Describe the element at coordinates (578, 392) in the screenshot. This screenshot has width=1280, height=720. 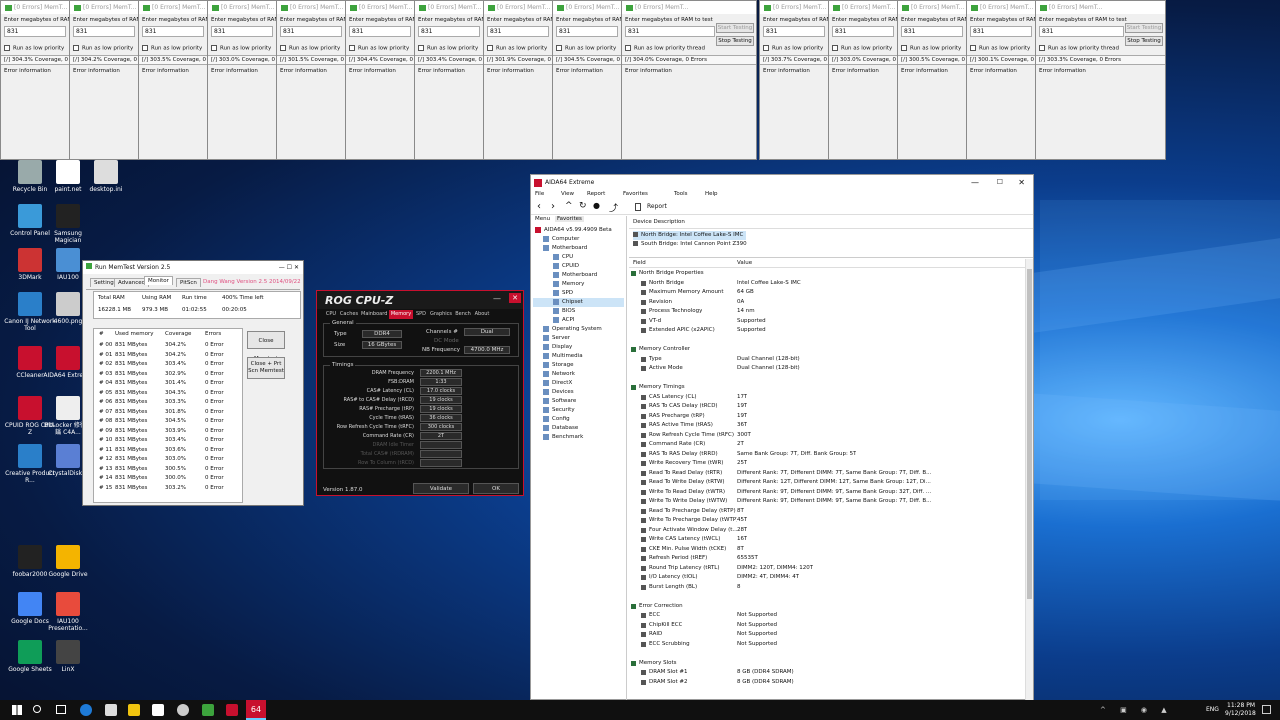
I see `tree-item: Devices` at that location.